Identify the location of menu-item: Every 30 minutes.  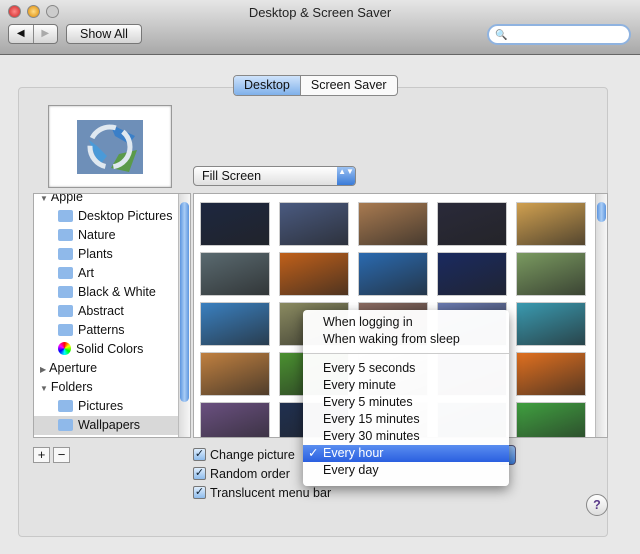
(406, 436).